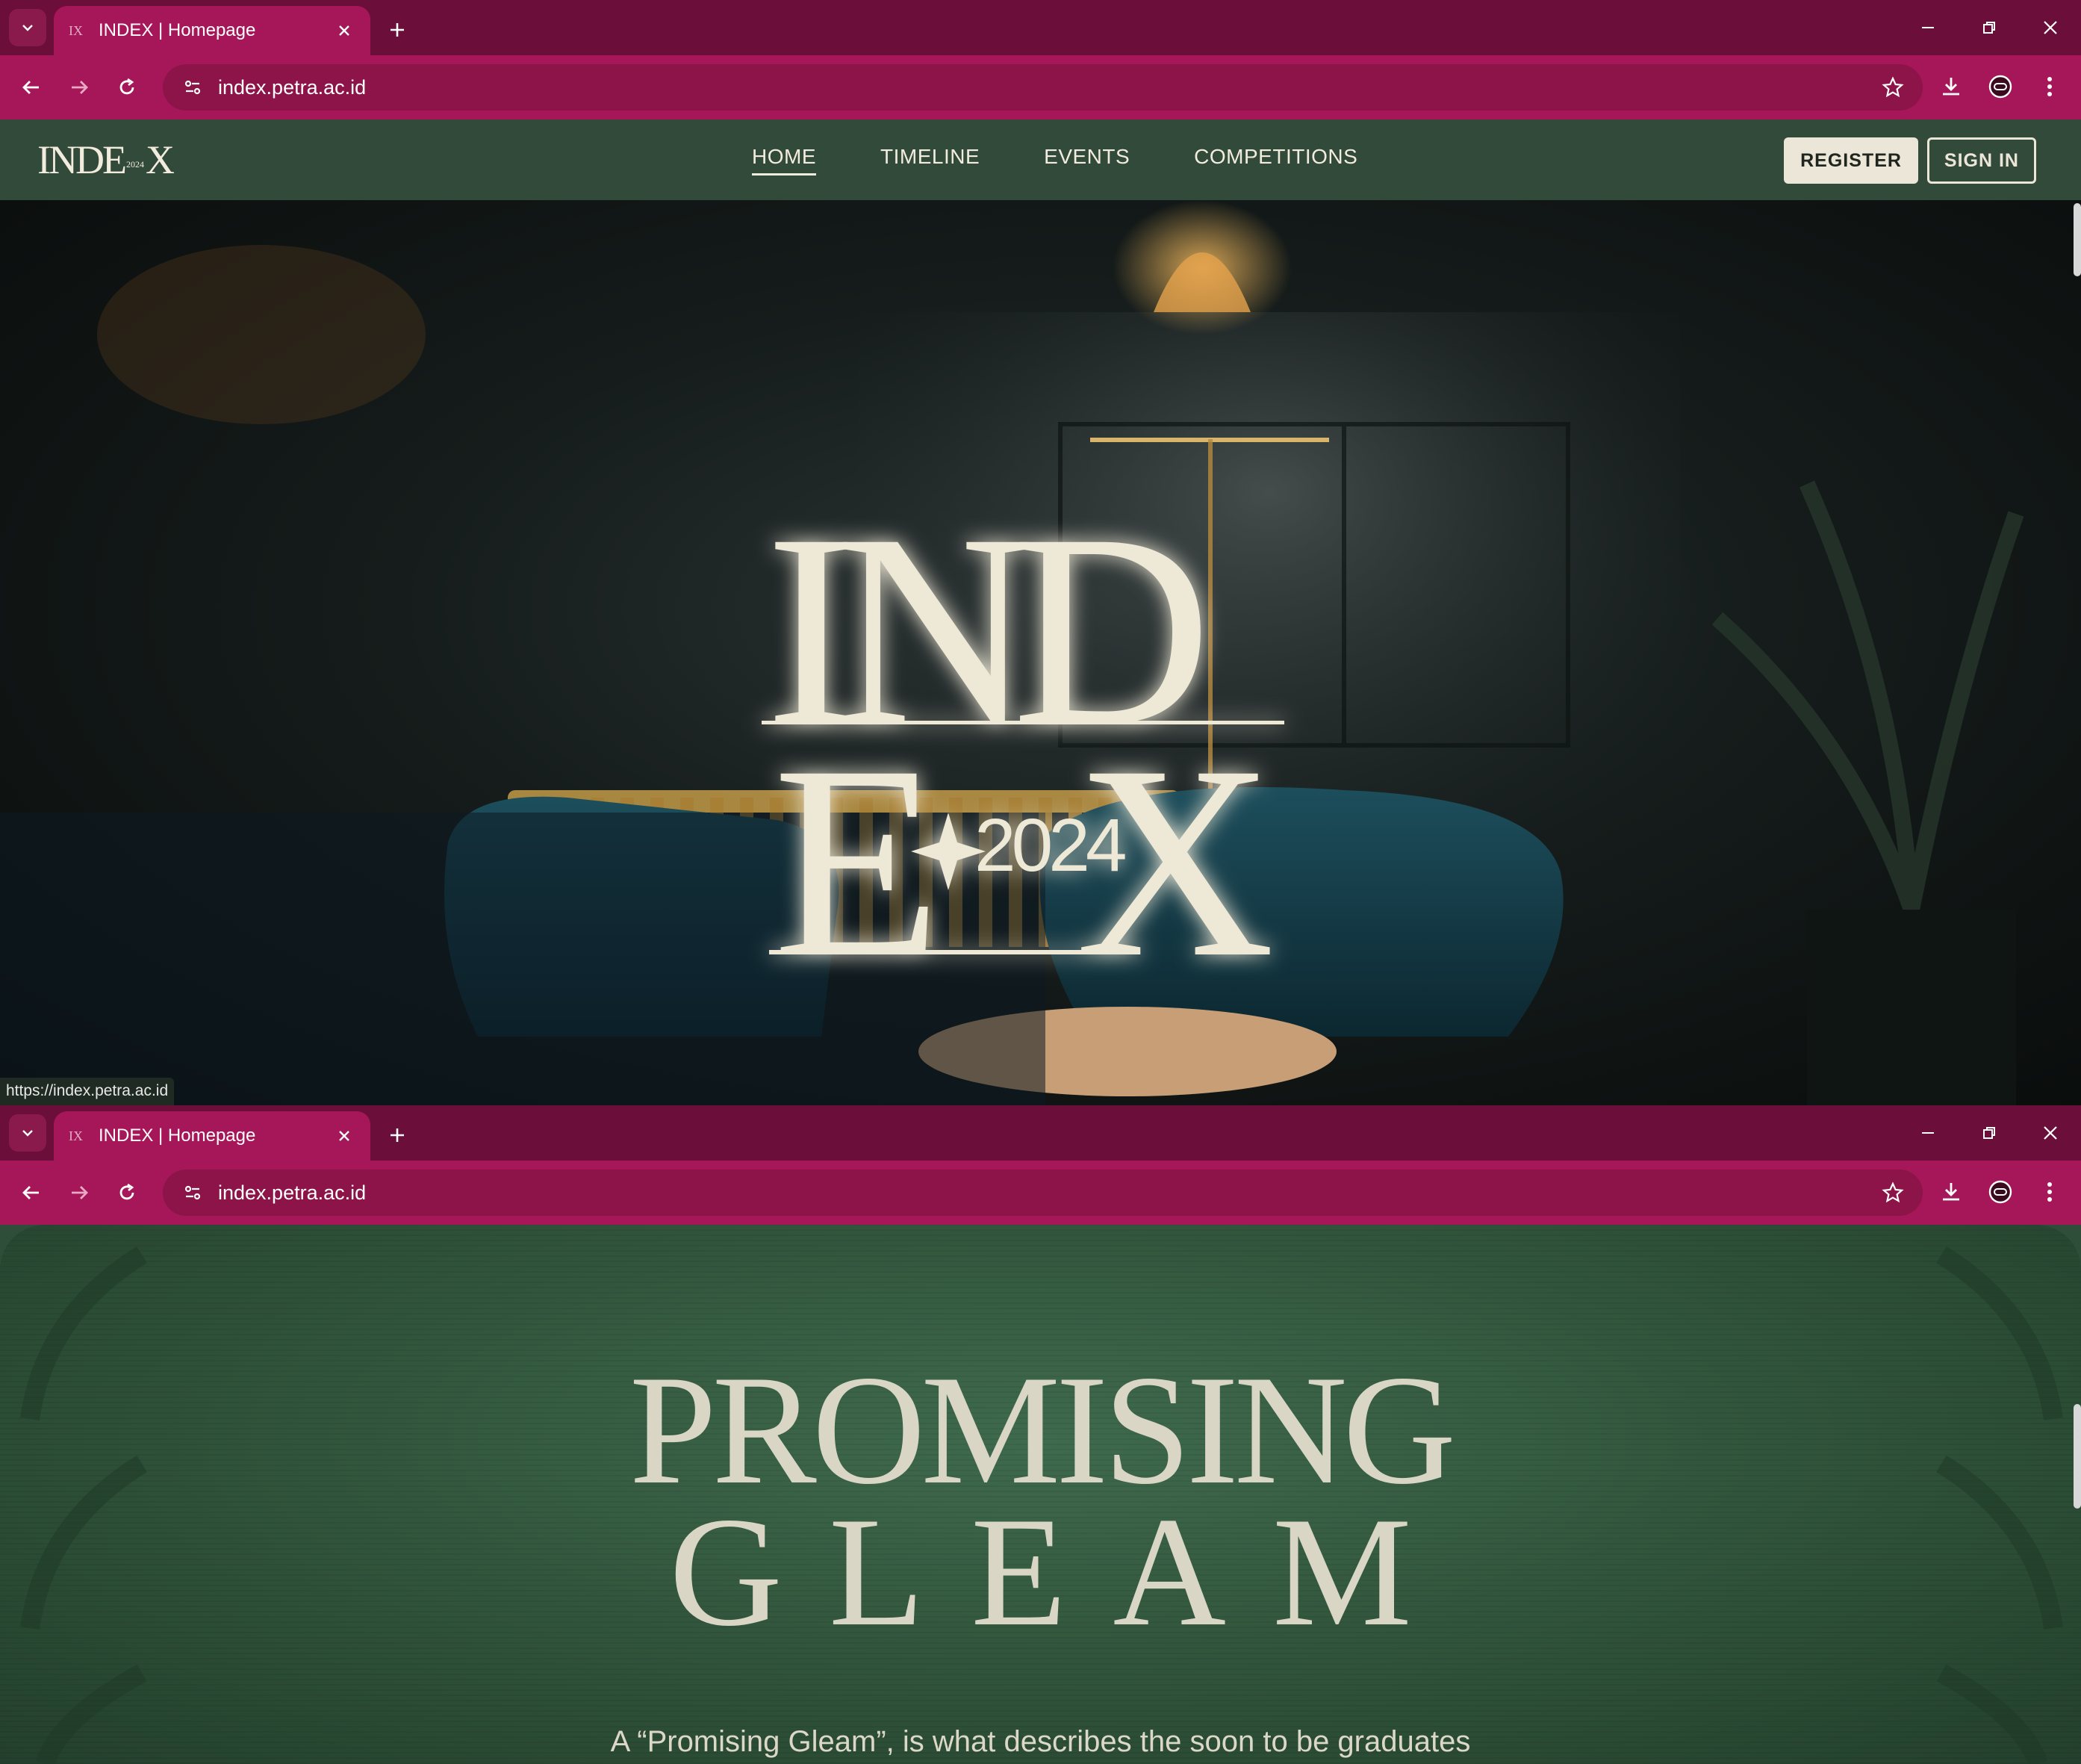 The width and height of the screenshot is (2081, 1764). I want to click on logo-text-right: X, so click(160, 159).